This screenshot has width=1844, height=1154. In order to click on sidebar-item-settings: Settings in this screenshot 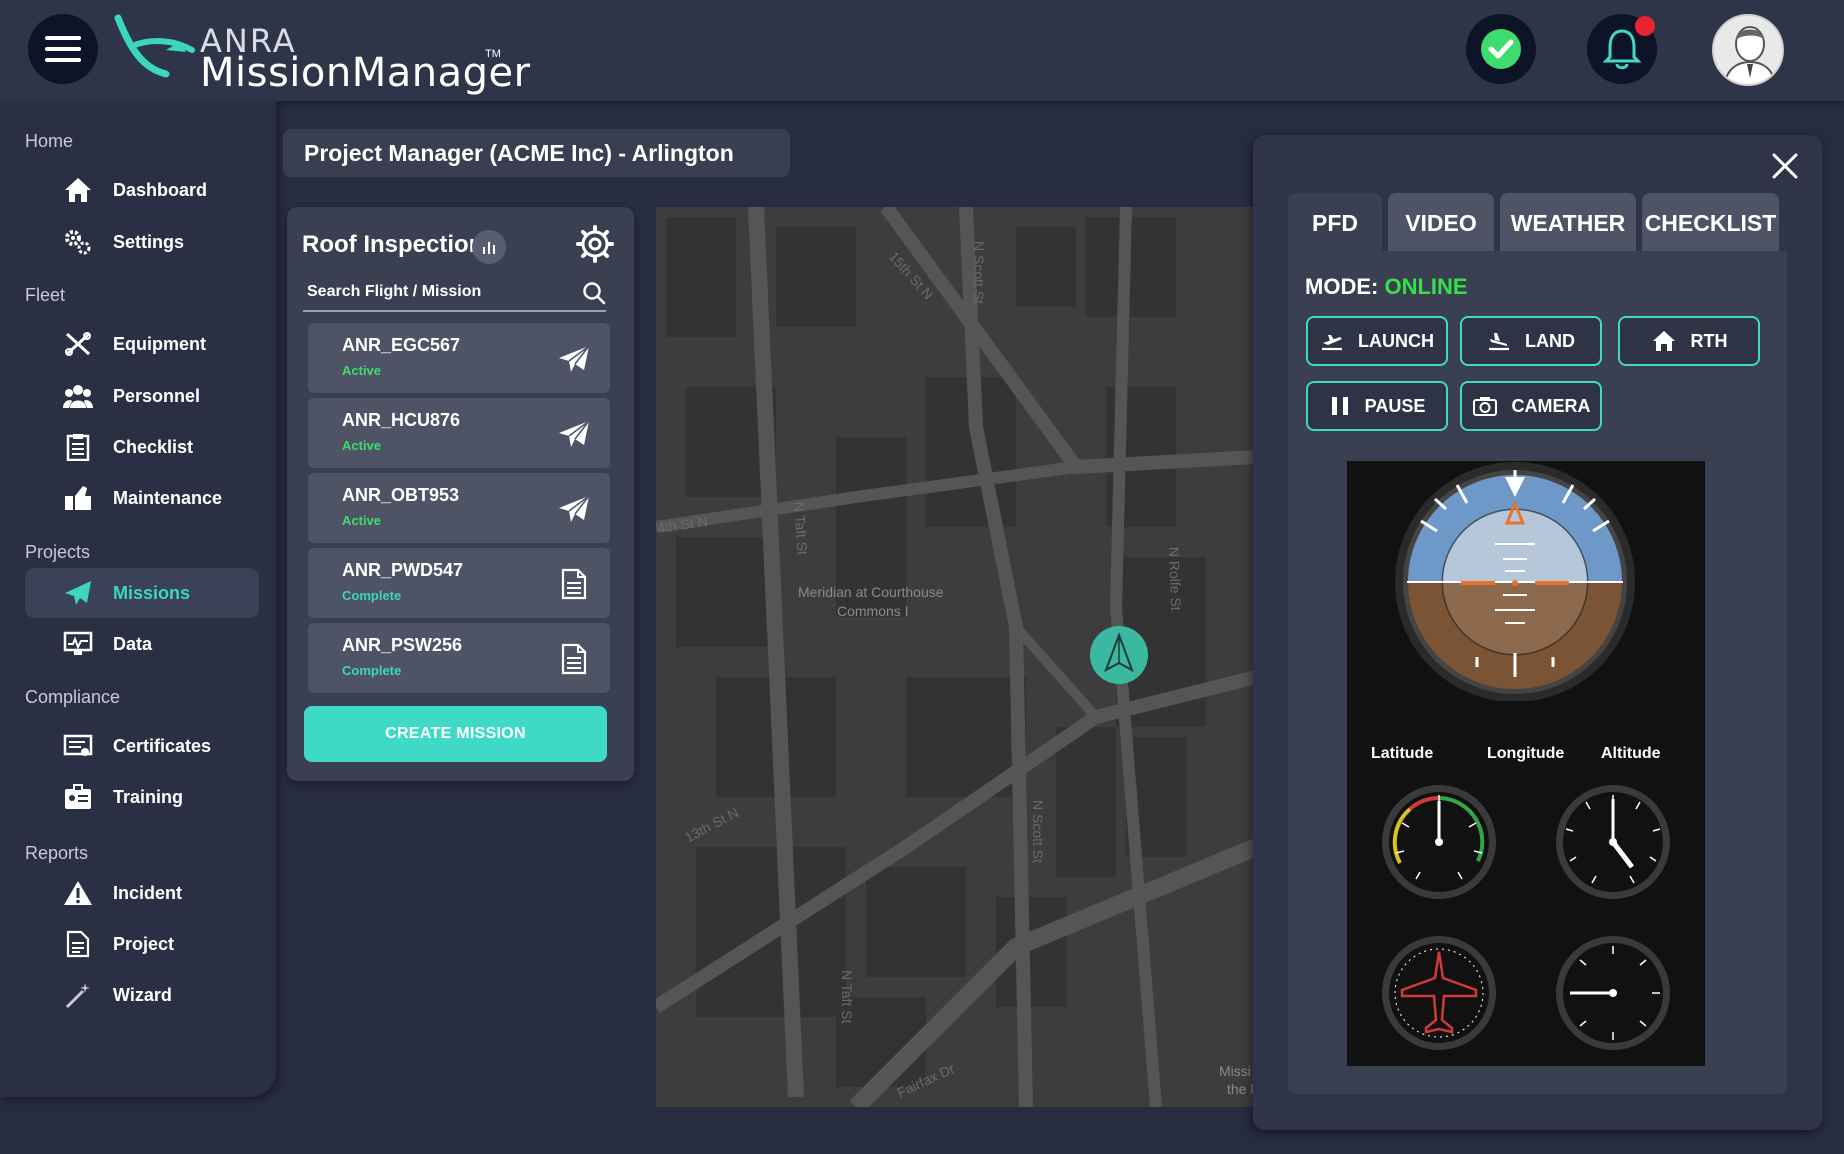, I will do `click(142, 242)`.